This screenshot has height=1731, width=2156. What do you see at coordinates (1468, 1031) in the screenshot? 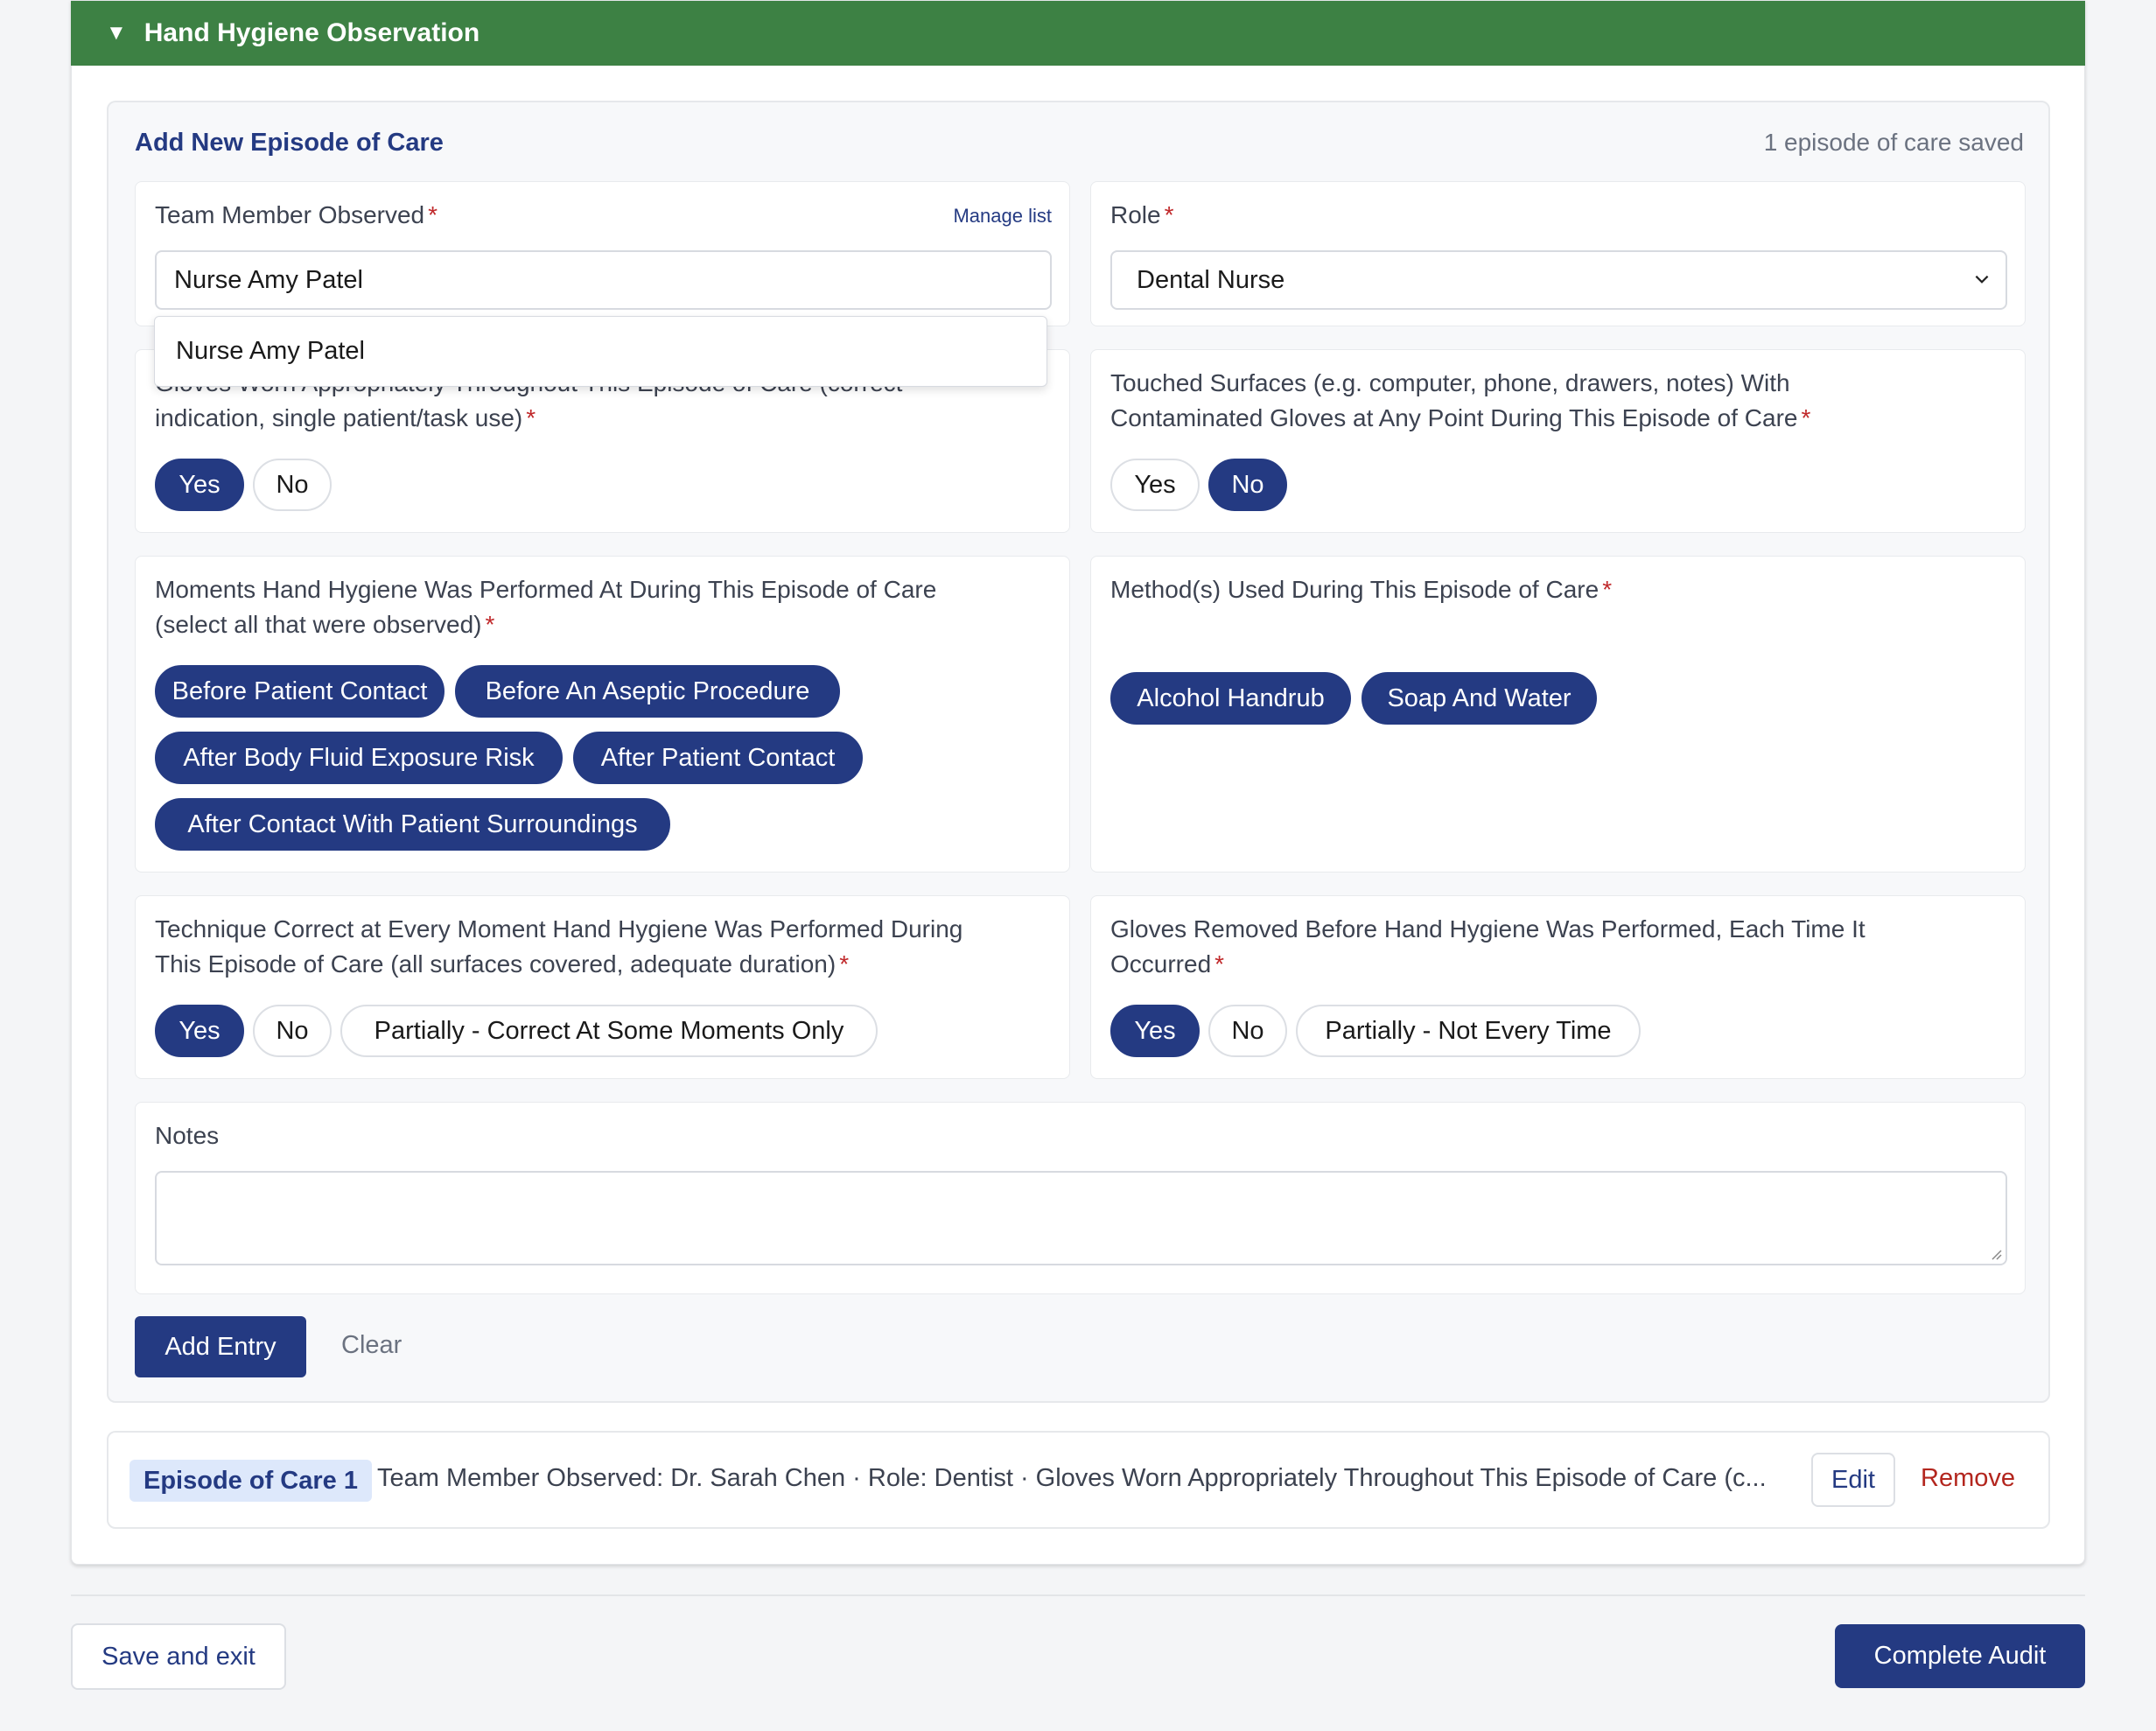
I see `gloves-removed-partially: Partially - Not Every Time` at bounding box center [1468, 1031].